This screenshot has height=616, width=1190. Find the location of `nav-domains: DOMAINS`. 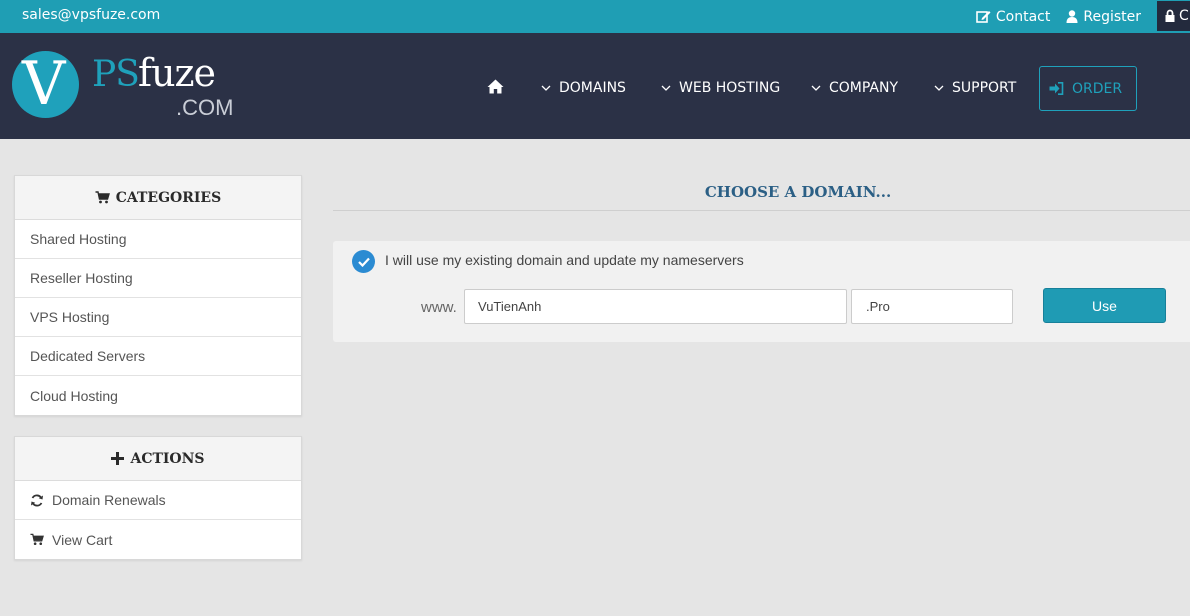

nav-domains: DOMAINS is located at coordinates (583, 88).